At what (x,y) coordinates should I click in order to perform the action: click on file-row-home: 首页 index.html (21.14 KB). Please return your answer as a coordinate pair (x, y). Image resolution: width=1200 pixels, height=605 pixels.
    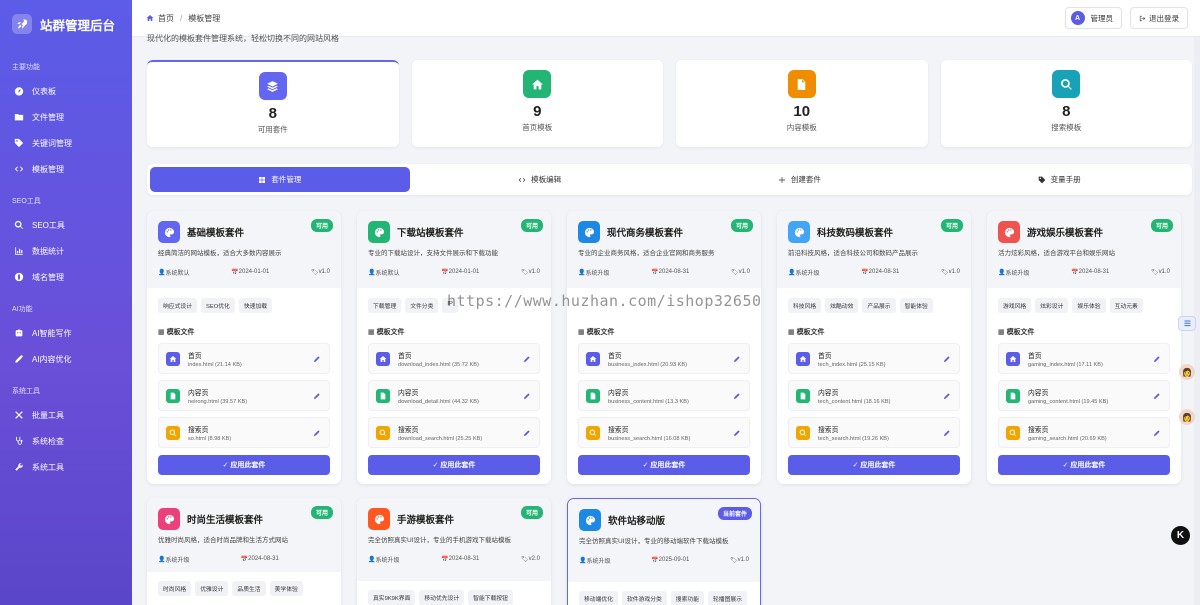
    Looking at the image, I should click on (244, 358).